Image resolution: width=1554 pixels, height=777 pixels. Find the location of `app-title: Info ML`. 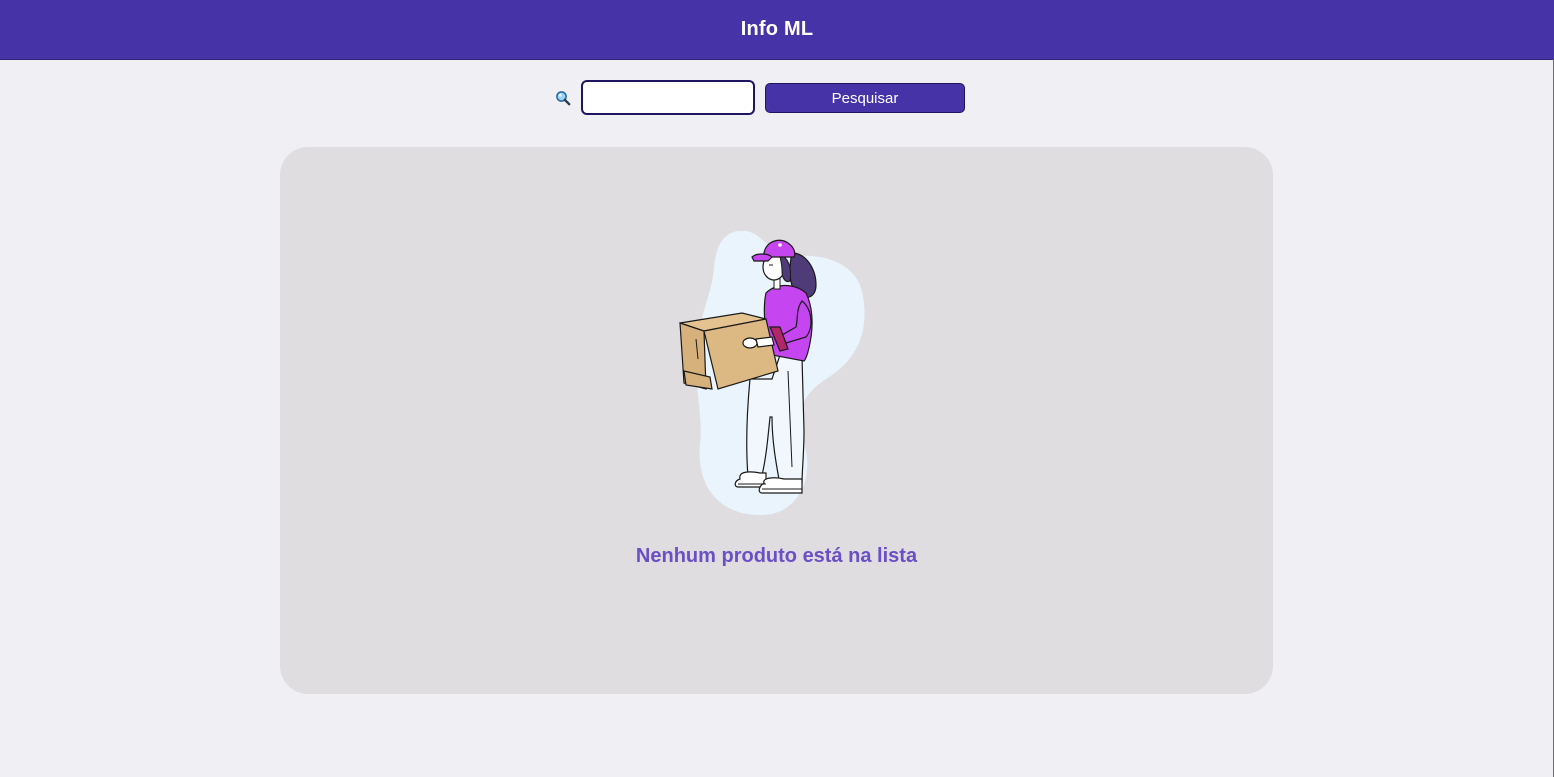

app-title: Info ML is located at coordinates (777, 29).